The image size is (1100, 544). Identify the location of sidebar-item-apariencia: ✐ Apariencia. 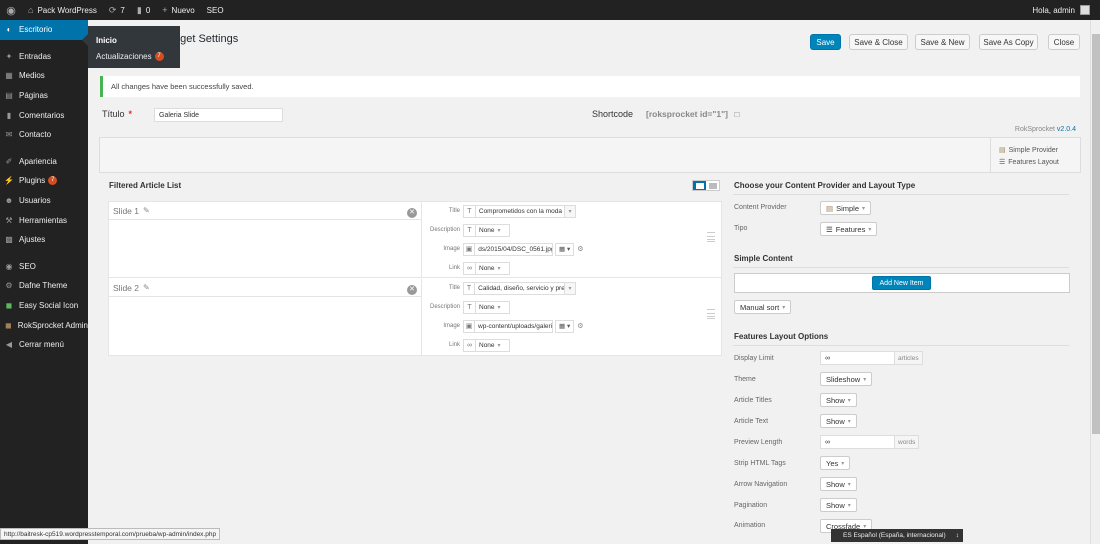
(44, 162).